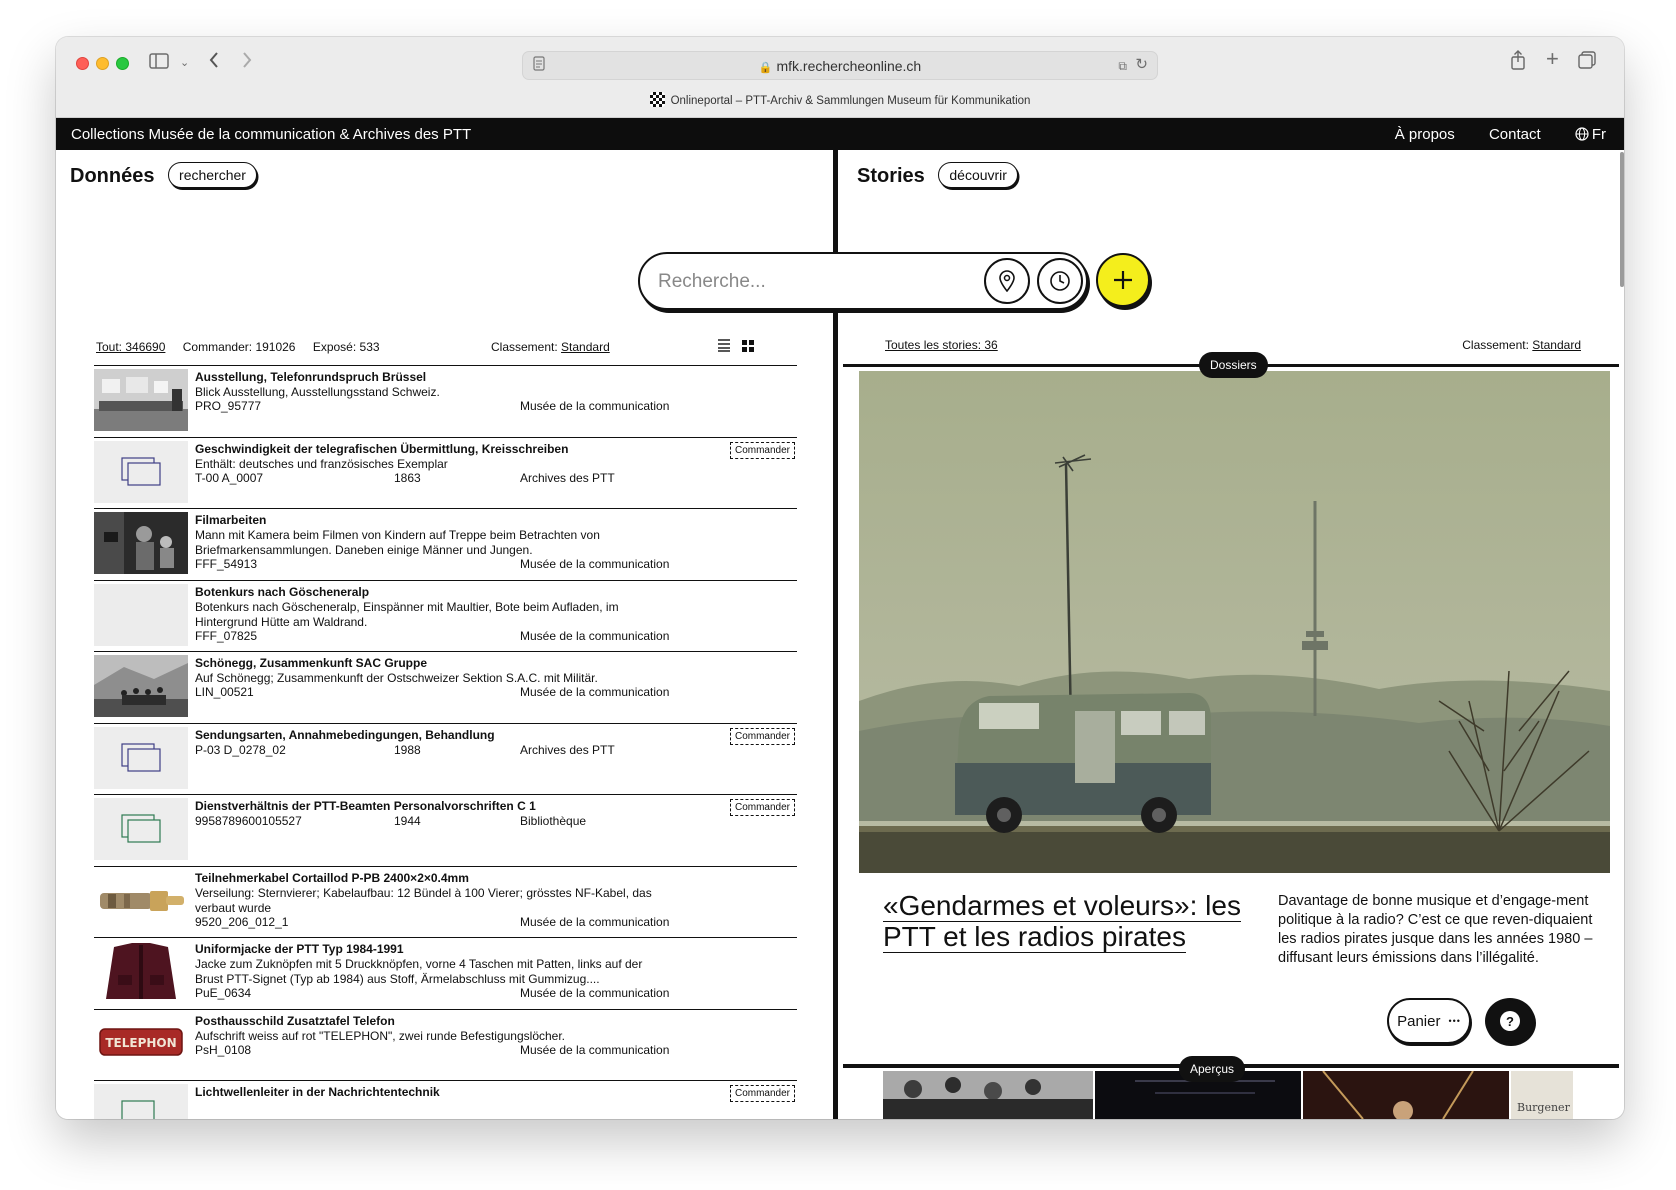 The image size is (1676, 1190). I want to click on grid-view-icon, so click(748, 346).